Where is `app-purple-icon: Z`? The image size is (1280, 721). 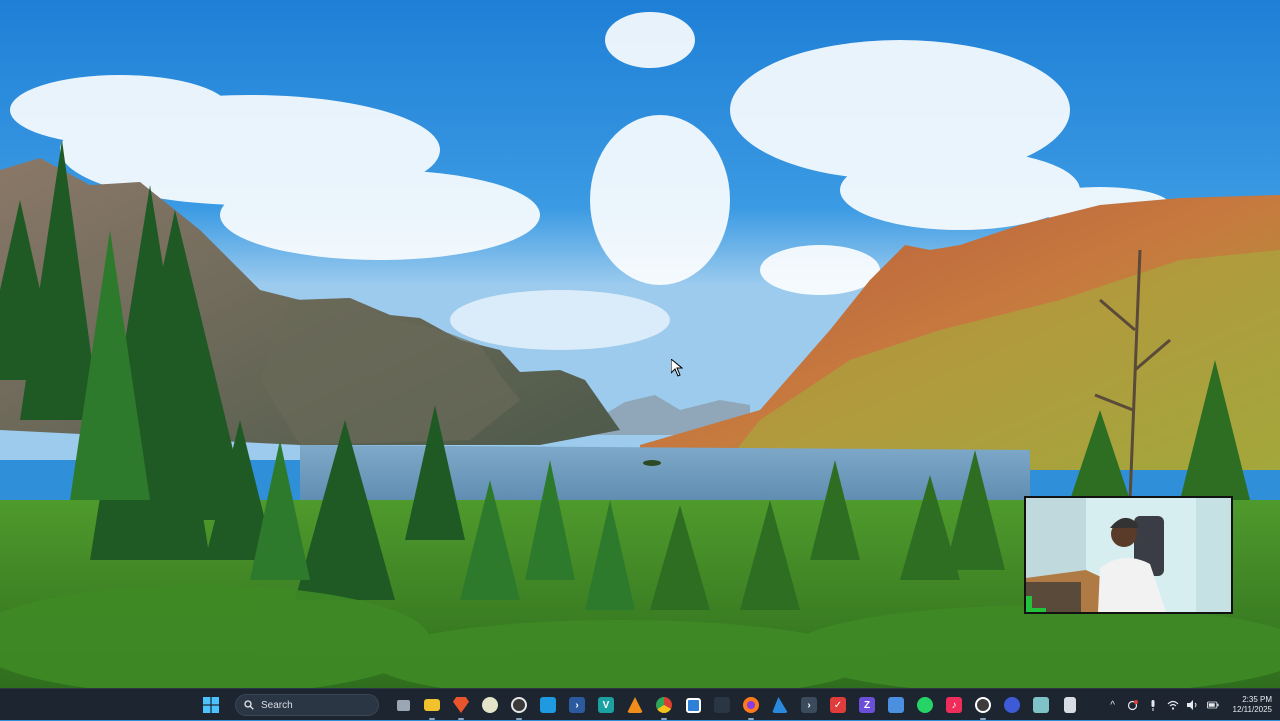
app-purple-icon: Z is located at coordinates (867, 705).